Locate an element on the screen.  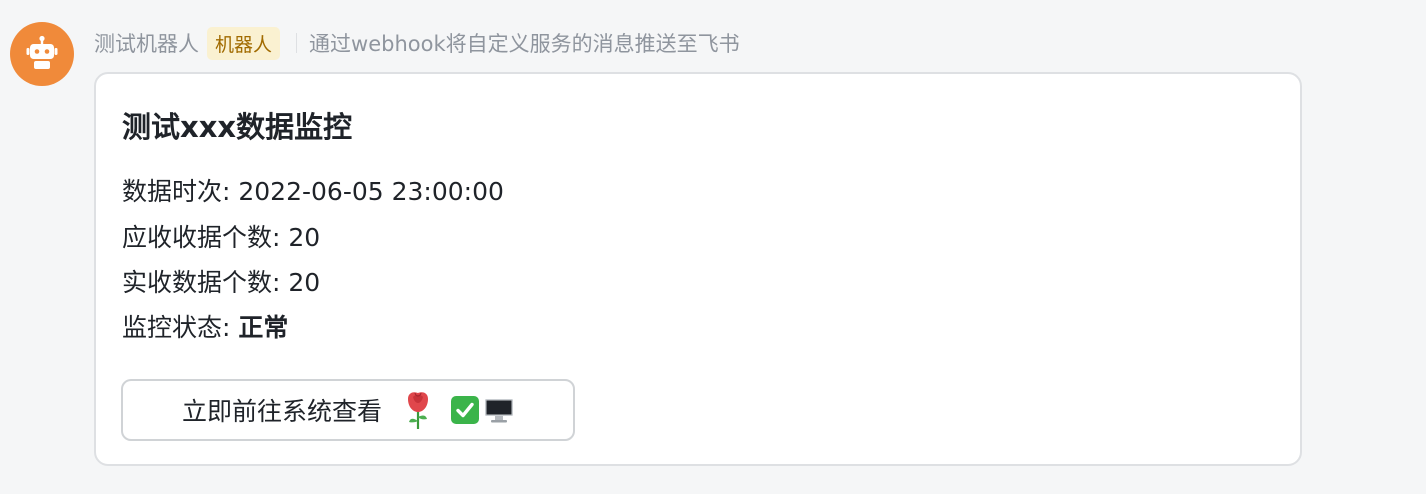
status-value: 正常 is located at coordinates (263, 327).